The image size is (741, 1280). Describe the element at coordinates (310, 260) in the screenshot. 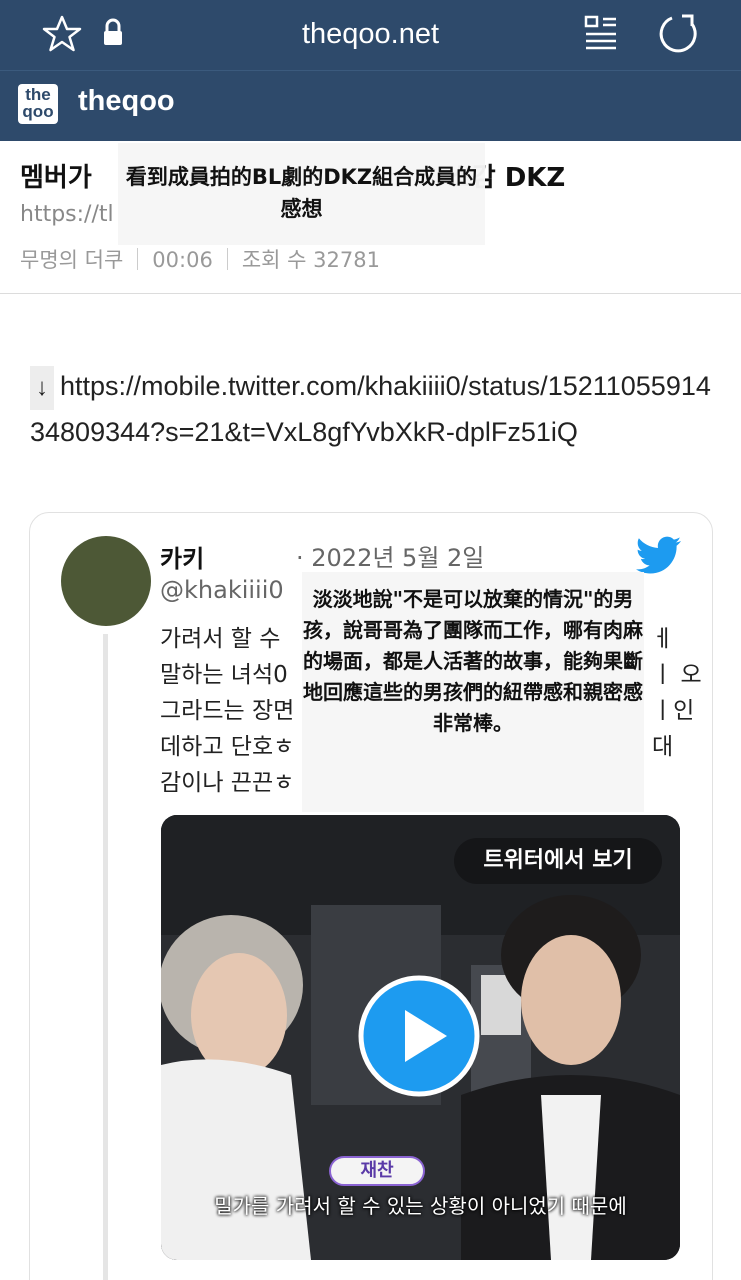

I see `post-views: 조회 수 32781` at that location.